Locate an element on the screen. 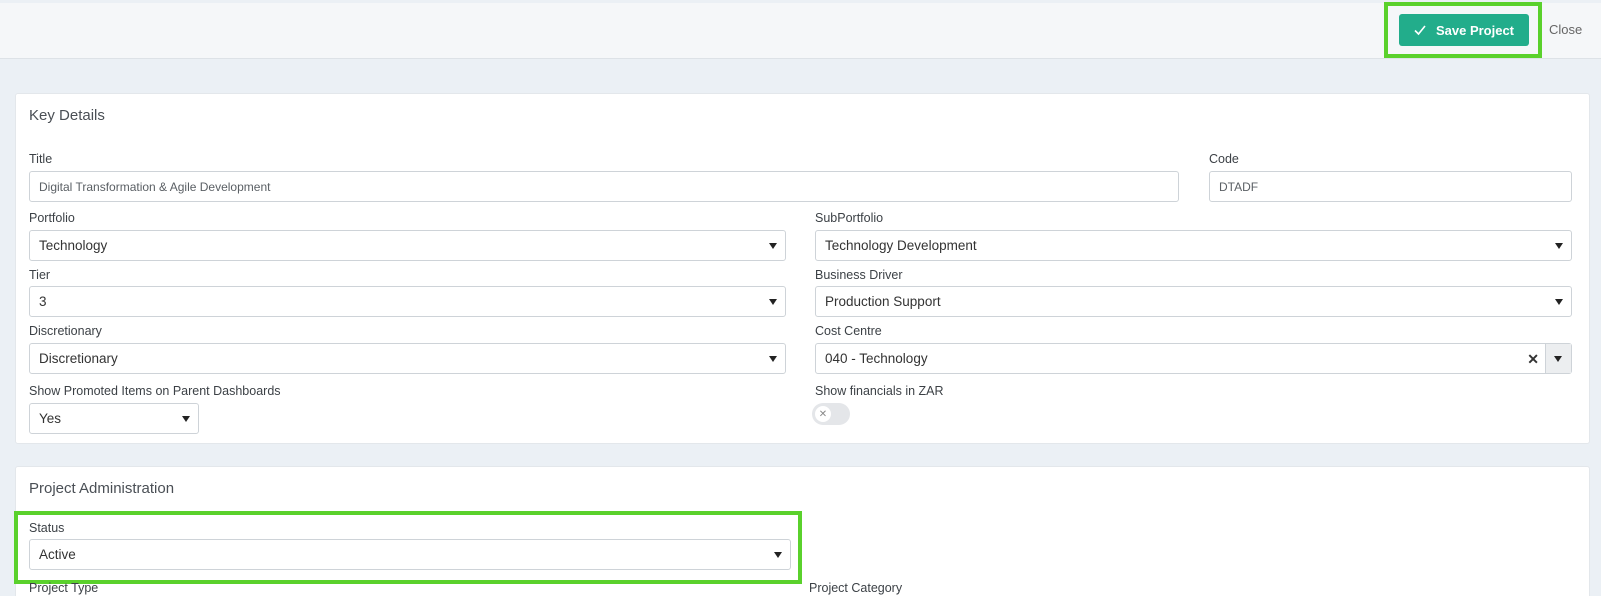  project-type-label: Project Type is located at coordinates (64, 588).